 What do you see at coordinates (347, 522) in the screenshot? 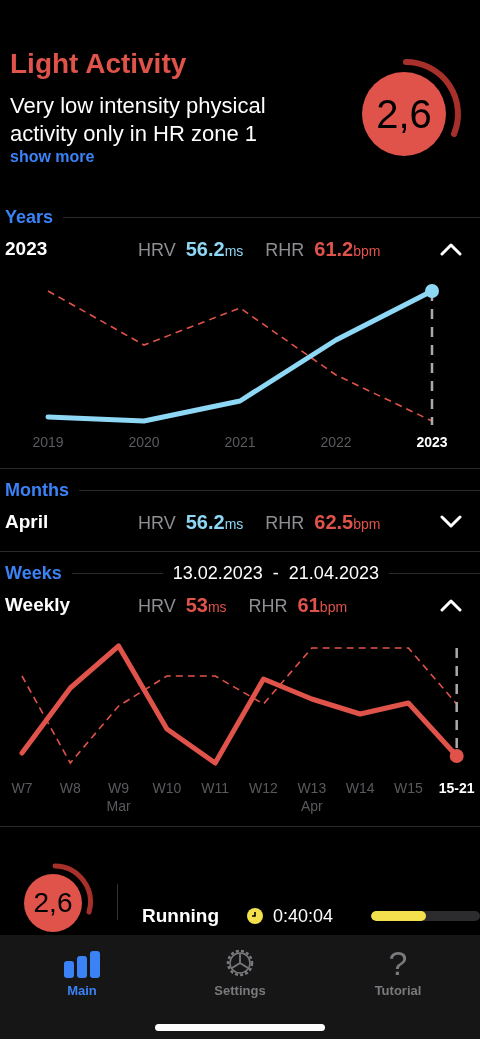
I see `metric-value: 62.5bpm` at bounding box center [347, 522].